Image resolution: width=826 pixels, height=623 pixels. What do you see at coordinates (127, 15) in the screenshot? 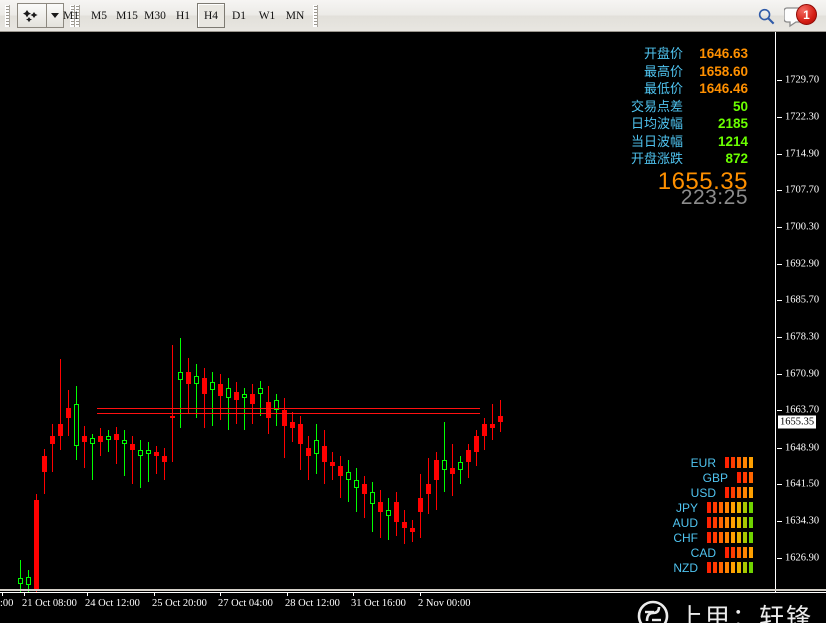
I see `timeframe-m15: M15` at bounding box center [127, 15].